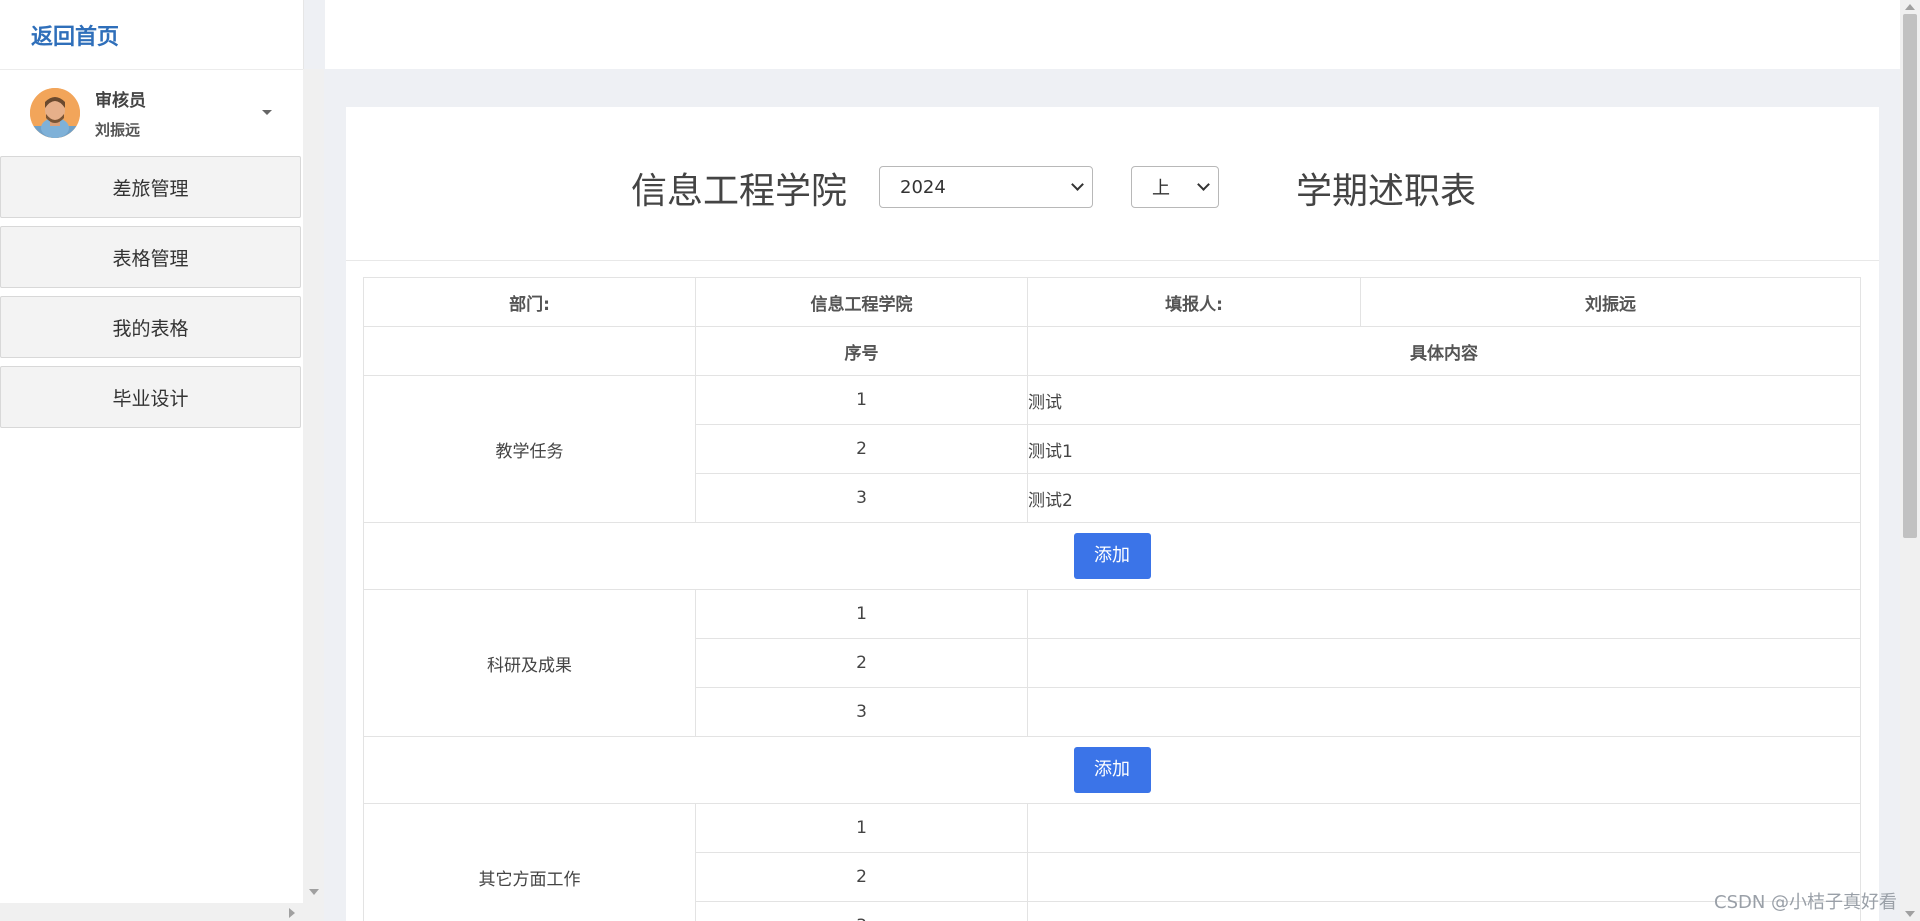  What do you see at coordinates (529, 302) in the screenshot?
I see `dept-label: 部门:` at bounding box center [529, 302].